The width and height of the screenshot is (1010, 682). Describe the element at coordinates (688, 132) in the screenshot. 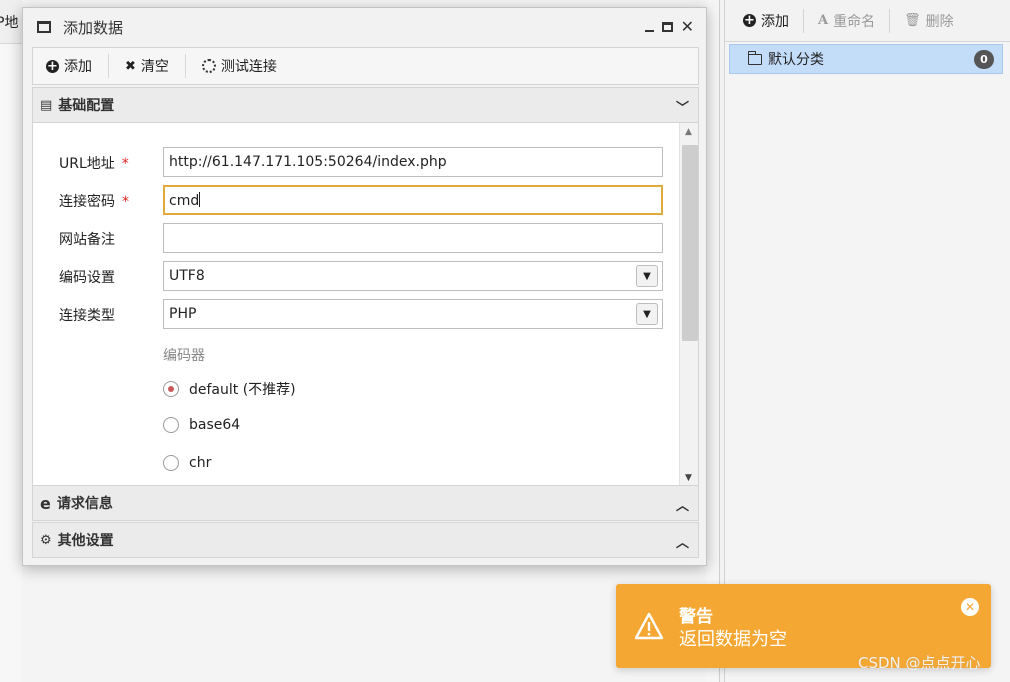

I see `scroll-up-arrow-icon: ▲` at that location.